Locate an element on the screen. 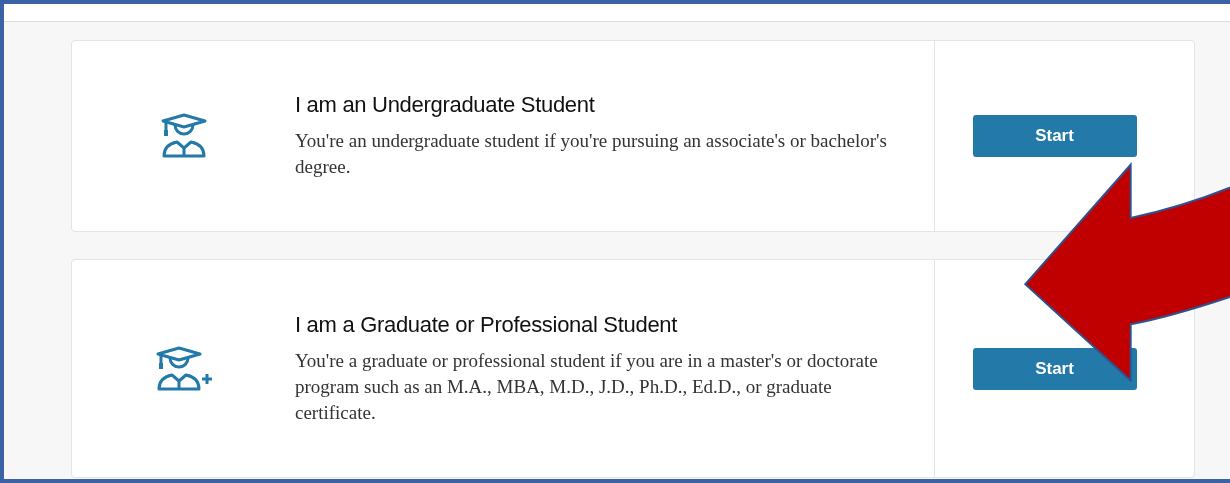 The image size is (1230, 483). option-title: I am an Undergraduate Student is located at coordinates (445, 105).